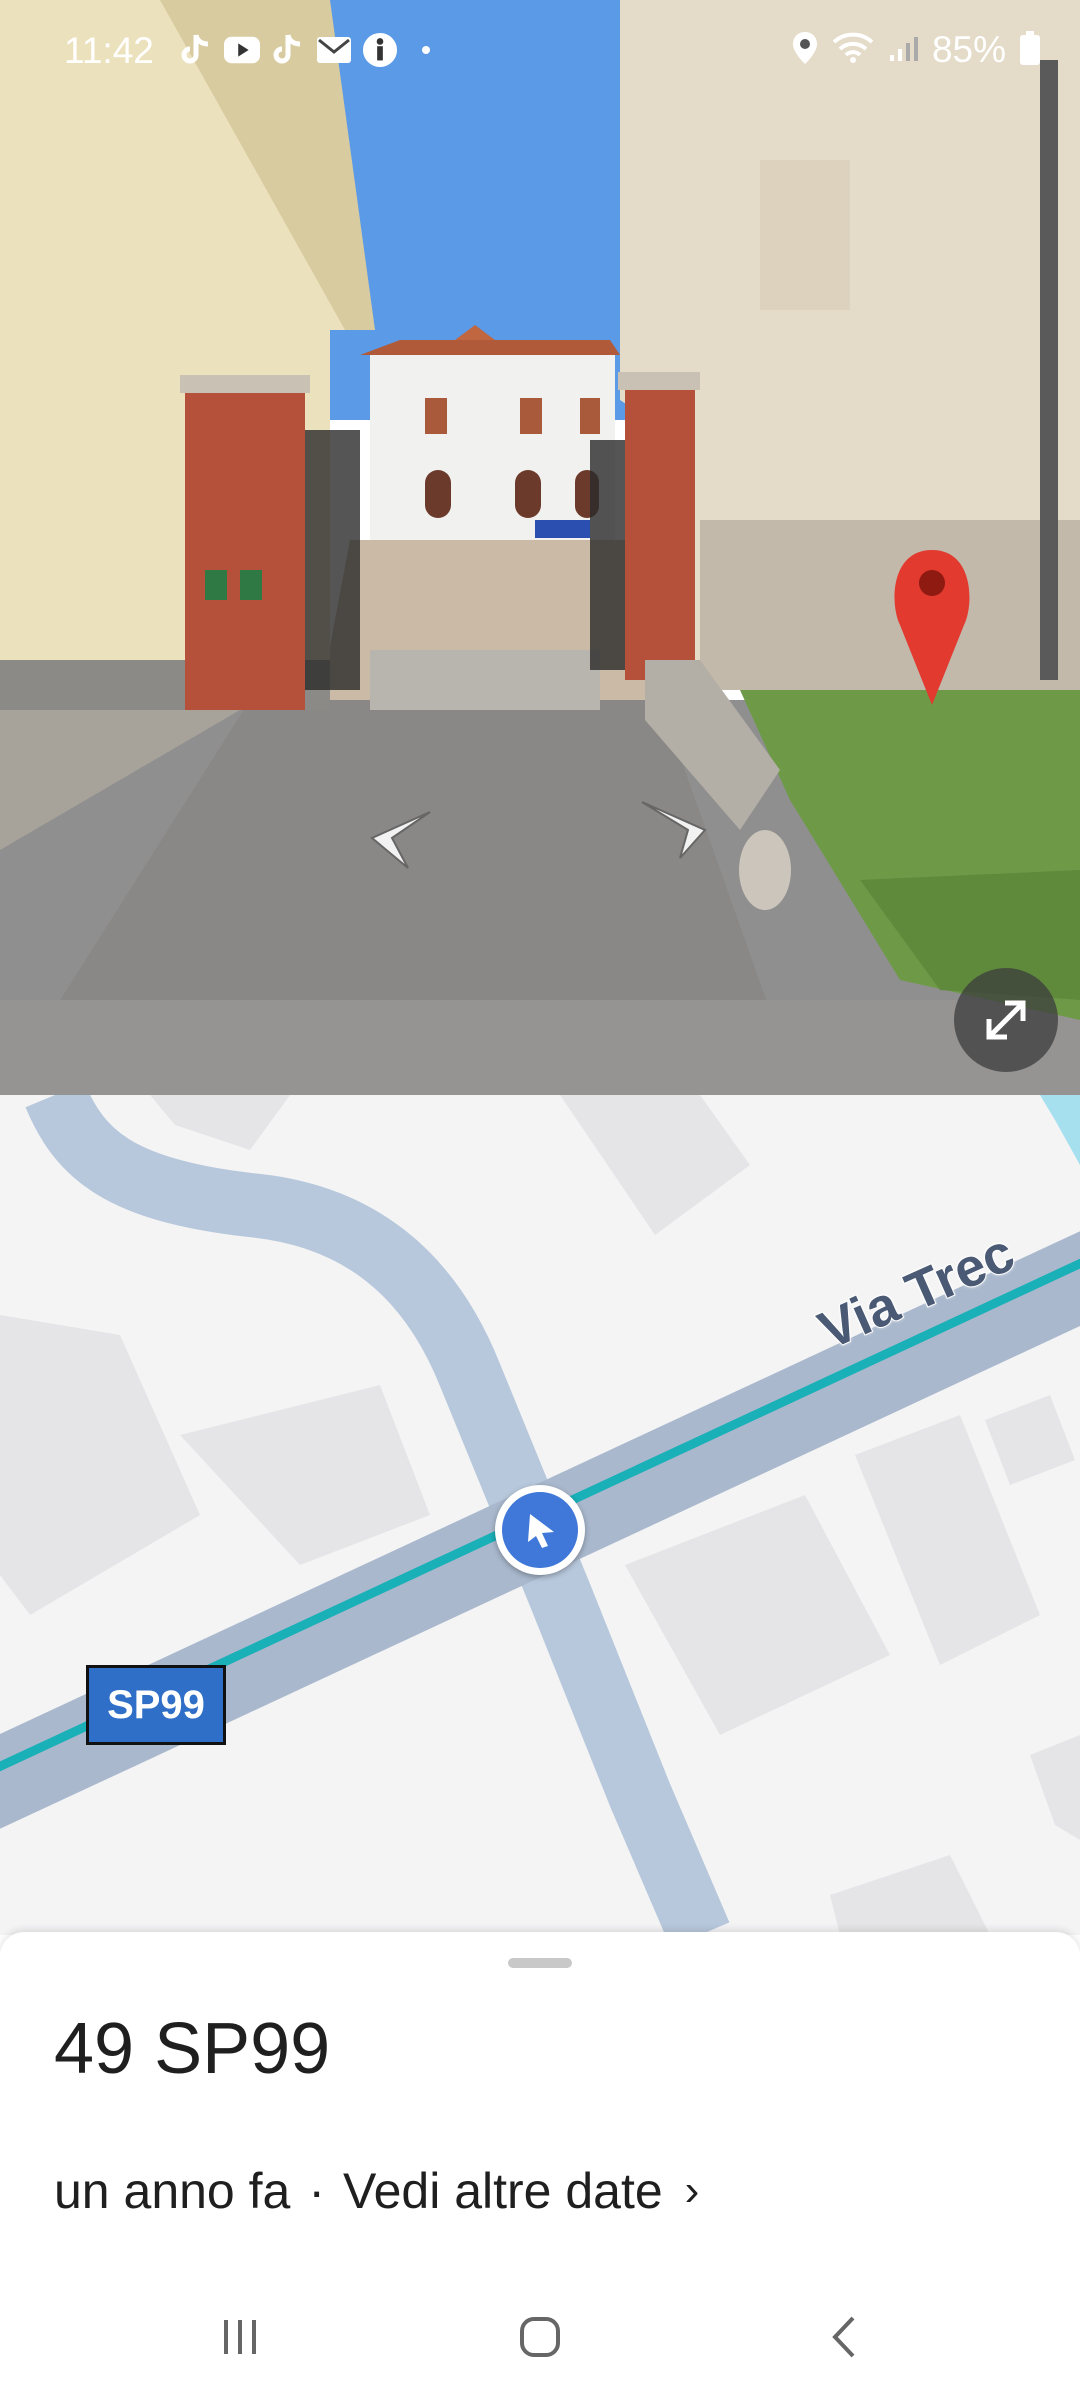  I want to click on see-more-dates-link: Vedi altre date ›, so click(521, 2191).